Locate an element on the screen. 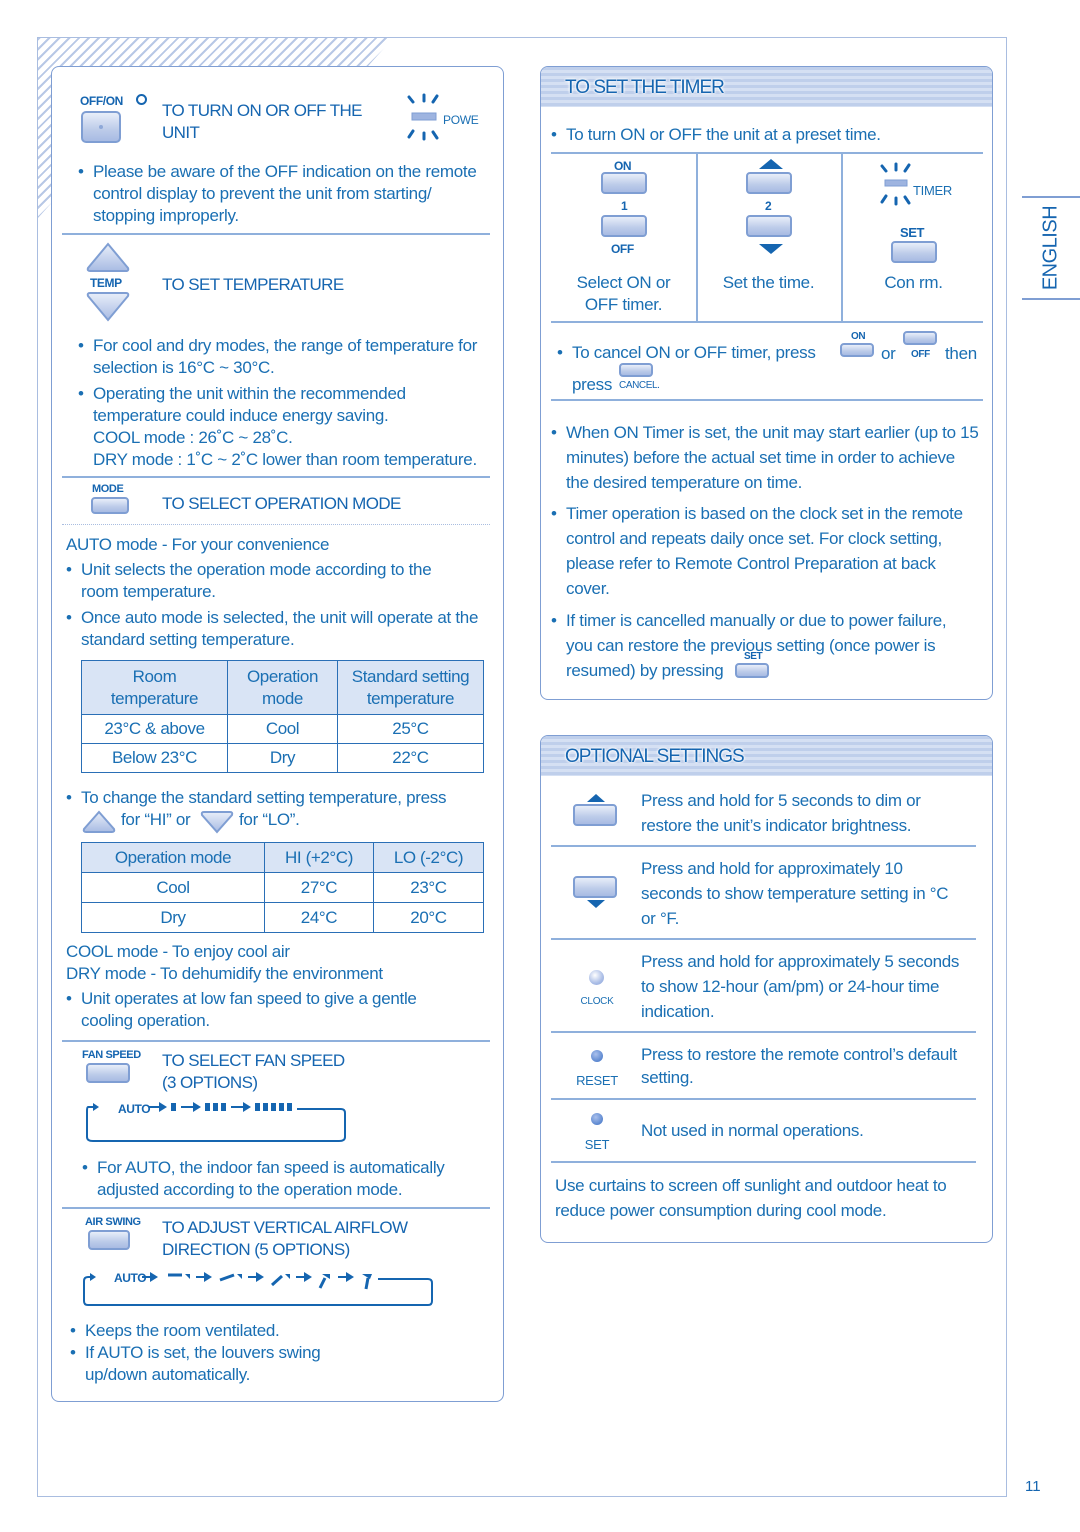  cancel-on-button-icon is located at coordinates (857, 350).